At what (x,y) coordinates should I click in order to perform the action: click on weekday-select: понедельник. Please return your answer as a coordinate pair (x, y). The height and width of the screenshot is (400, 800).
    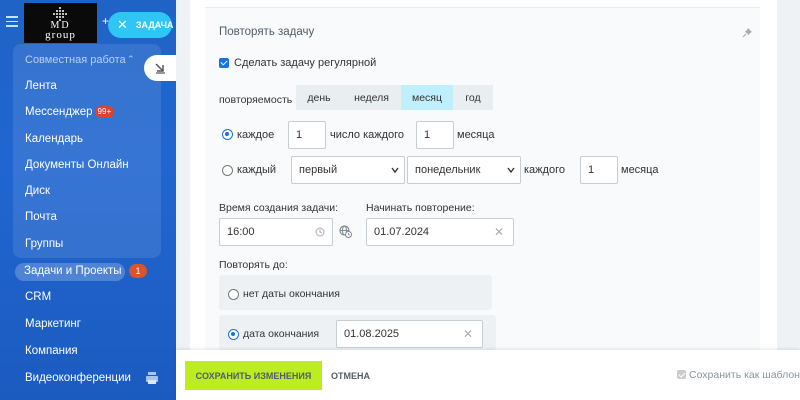
    Looking at the image, I should click on (464, 170).